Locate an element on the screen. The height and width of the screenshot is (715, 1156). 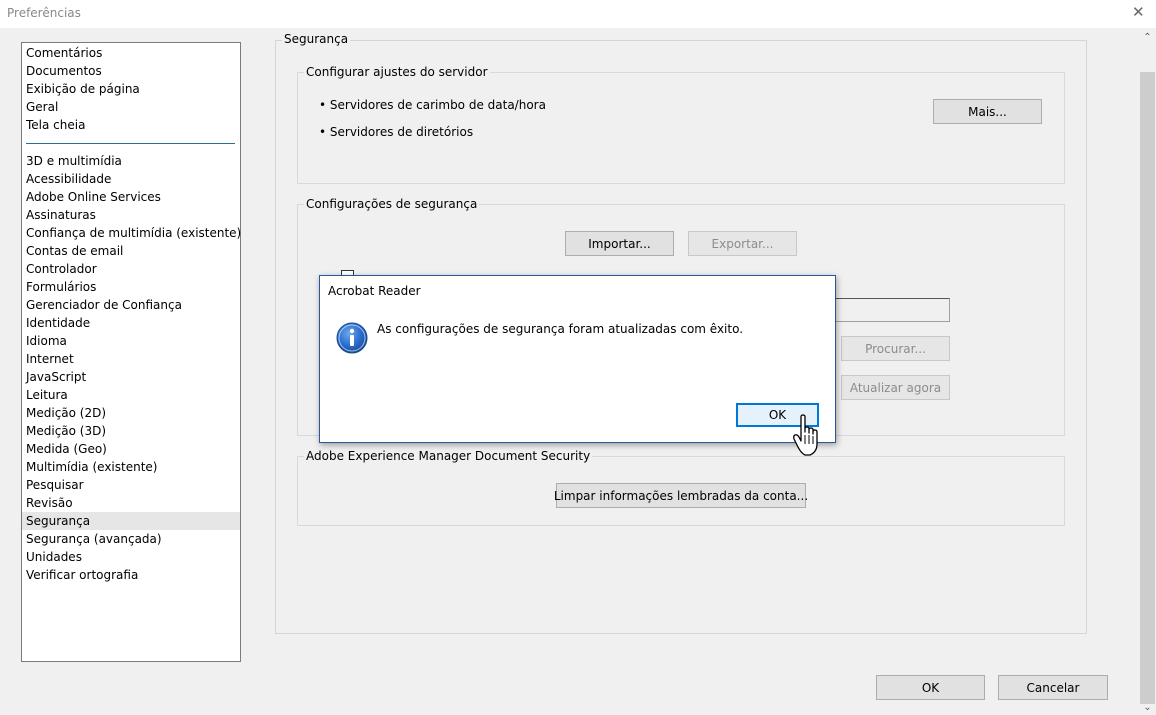
category-item: Documentos is located at coordinates (64, 71).